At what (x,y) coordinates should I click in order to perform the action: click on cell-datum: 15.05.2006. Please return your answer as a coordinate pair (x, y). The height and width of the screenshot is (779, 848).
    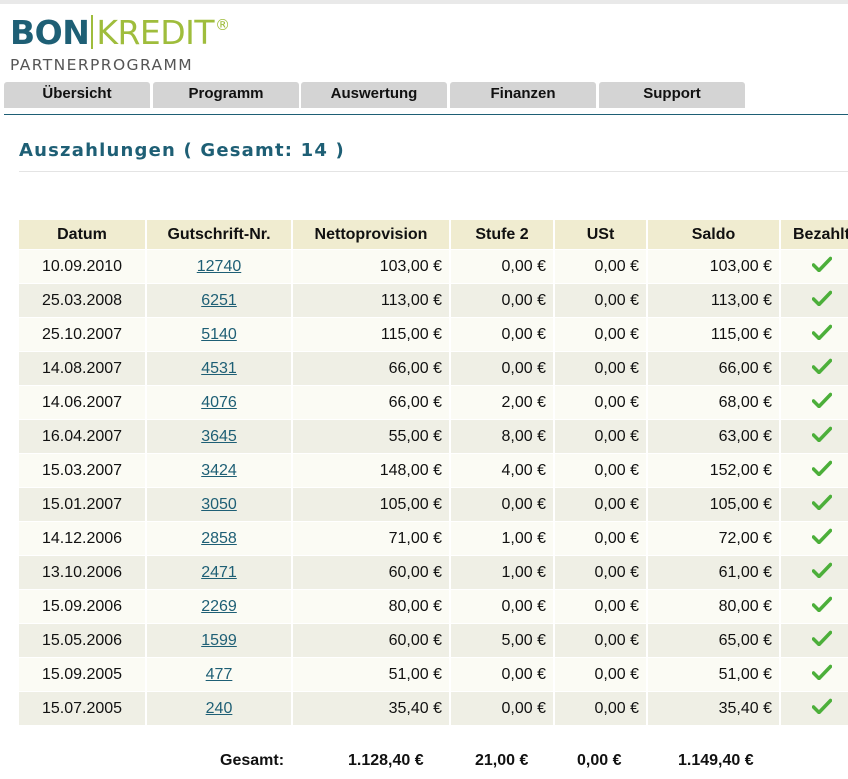
    Looking at the image, I should click on (83, 640).